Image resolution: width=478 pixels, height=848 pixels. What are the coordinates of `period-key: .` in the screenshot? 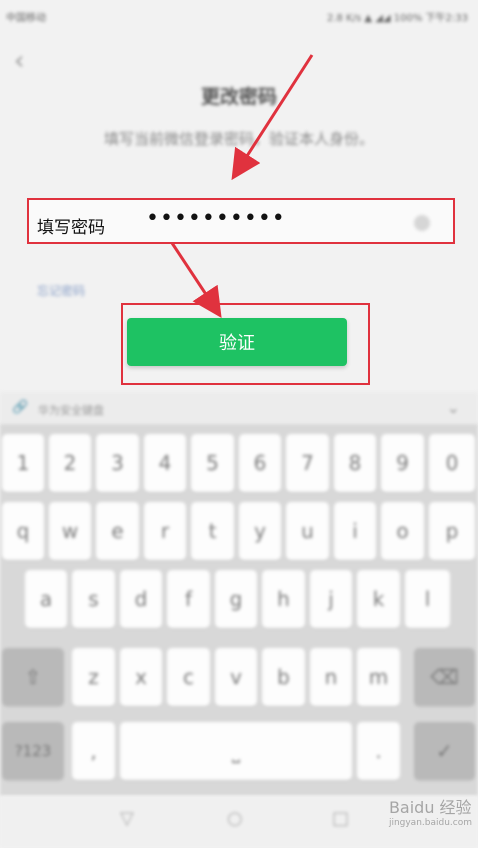 It's located at (378, 751).